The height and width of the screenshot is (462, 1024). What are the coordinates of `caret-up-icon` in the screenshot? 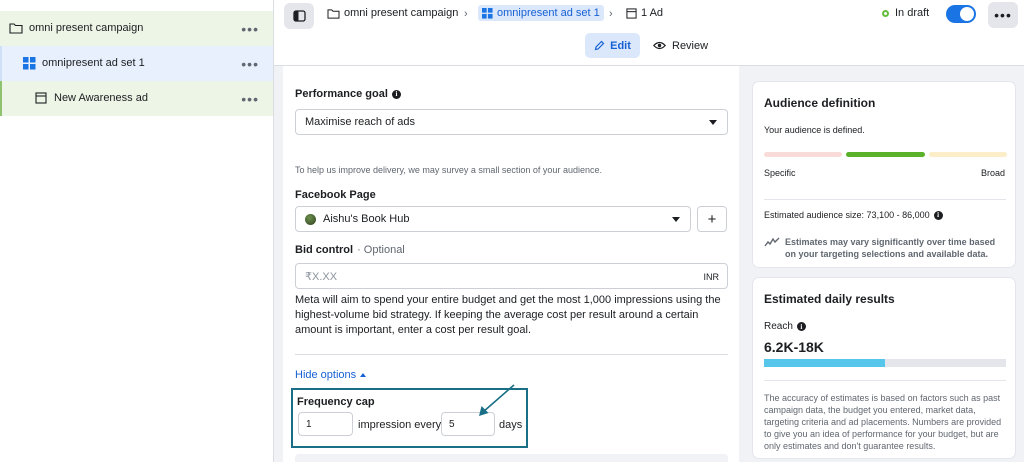 It's located at (363, 375).